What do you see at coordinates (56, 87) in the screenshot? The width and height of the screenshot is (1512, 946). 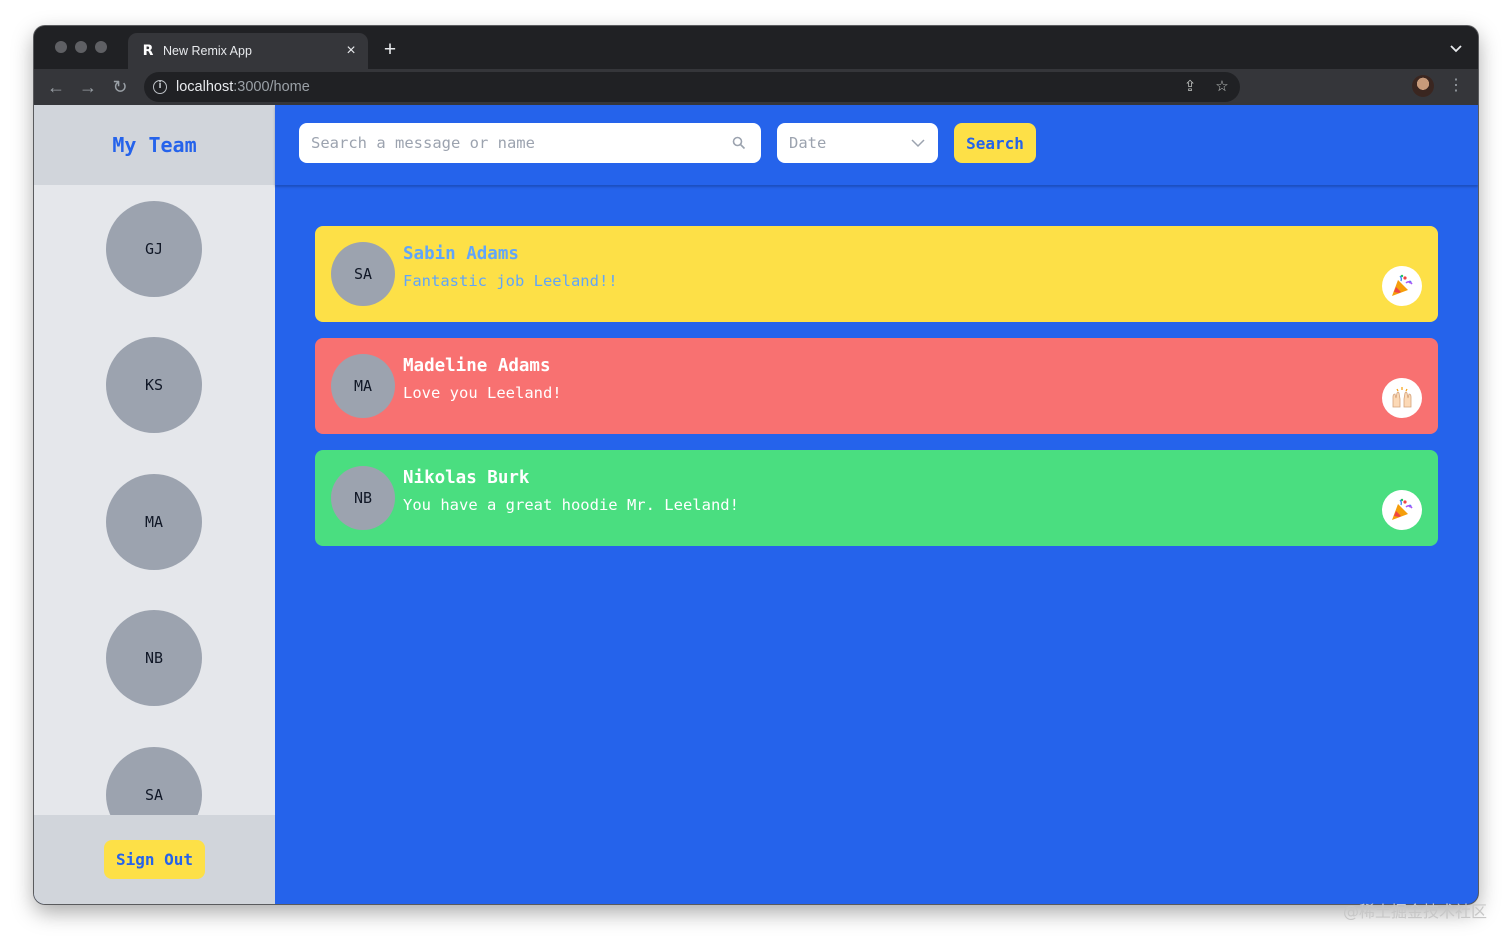 I see `back-arrow-icon: ←` at bounding box center [56, 87].